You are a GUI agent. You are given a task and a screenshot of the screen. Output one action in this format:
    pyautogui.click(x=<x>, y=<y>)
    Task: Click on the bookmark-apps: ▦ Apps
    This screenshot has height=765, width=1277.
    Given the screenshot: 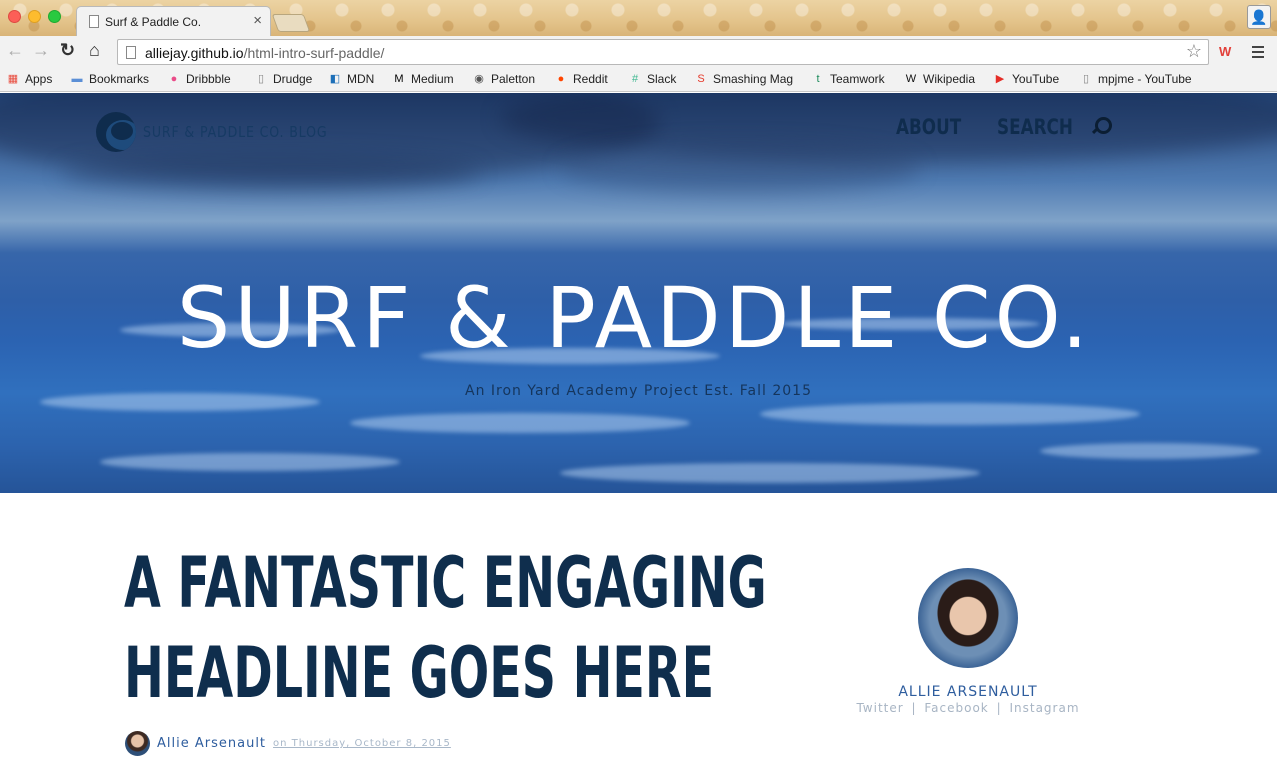 What is the action you would take?
    pyautogui.click(x=29, y=79)
    